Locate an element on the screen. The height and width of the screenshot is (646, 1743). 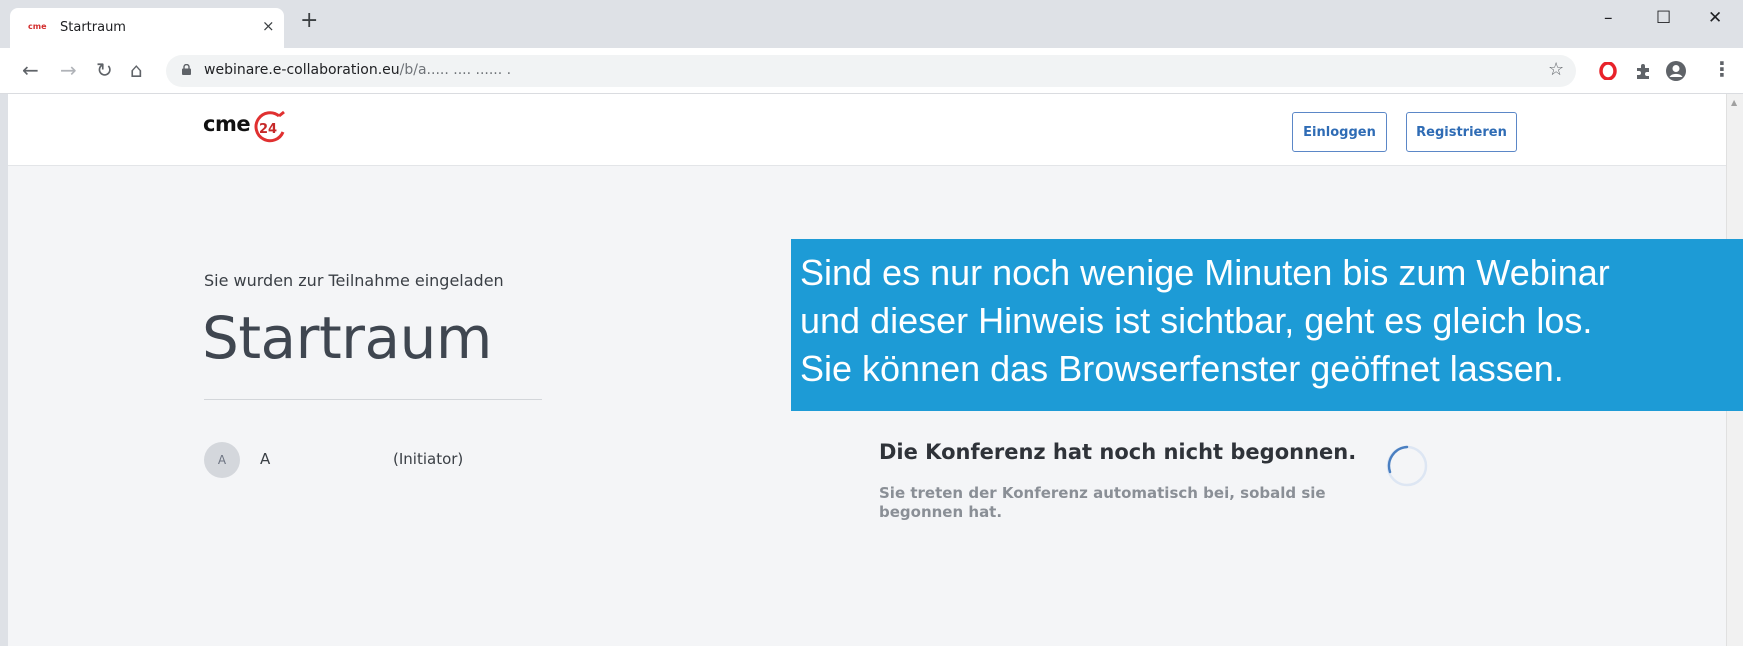
conference-status-title: Die Konferenz hat noch nicht begonnen. is located at coordinates (1118, 452).